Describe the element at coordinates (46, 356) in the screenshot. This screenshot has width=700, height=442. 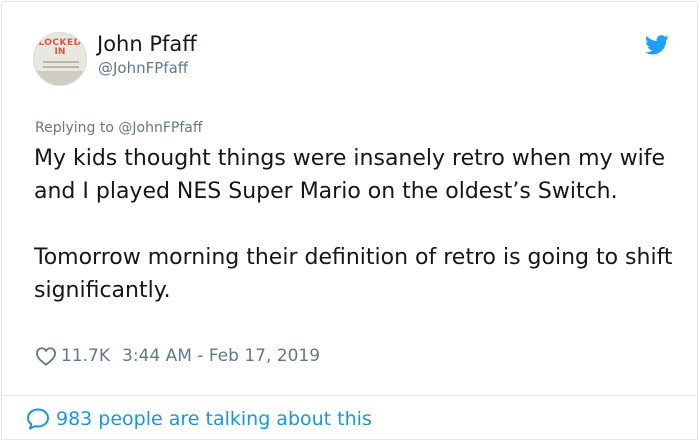
I see `heart-icon` at that location.